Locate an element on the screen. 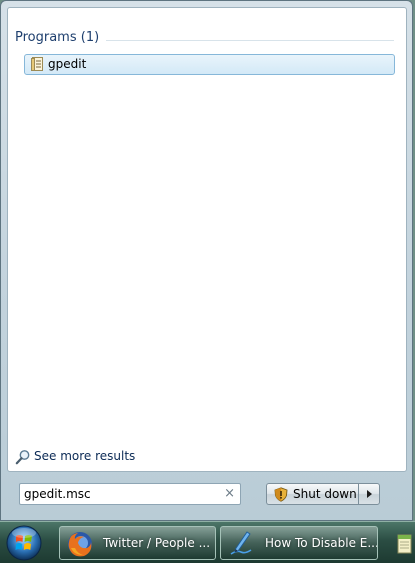  group-divider is located at coordinates (250, 40).